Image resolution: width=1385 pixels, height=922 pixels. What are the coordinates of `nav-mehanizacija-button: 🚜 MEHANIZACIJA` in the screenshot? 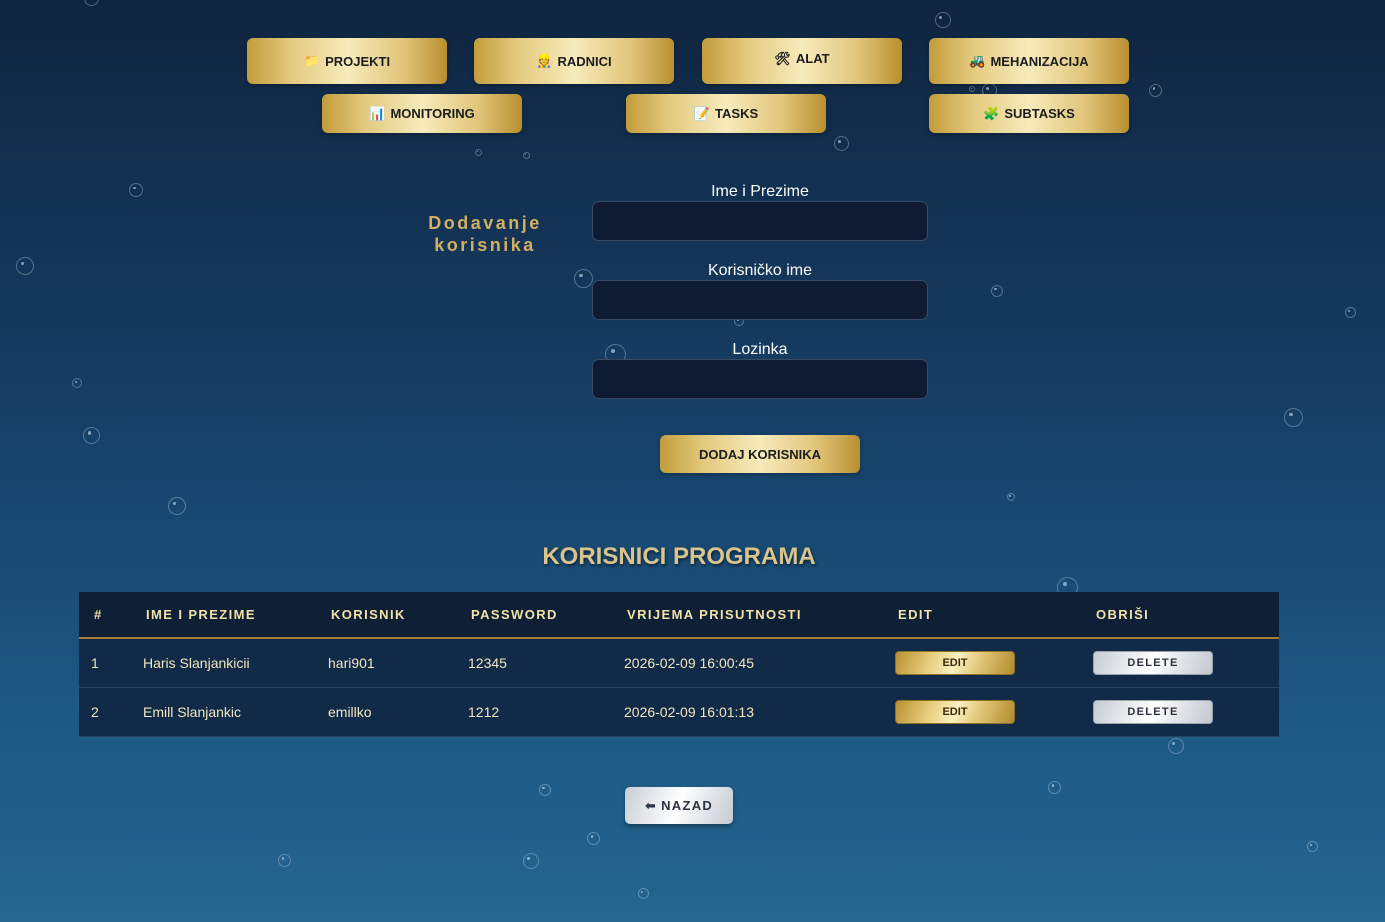 It's located at (1029, 61).